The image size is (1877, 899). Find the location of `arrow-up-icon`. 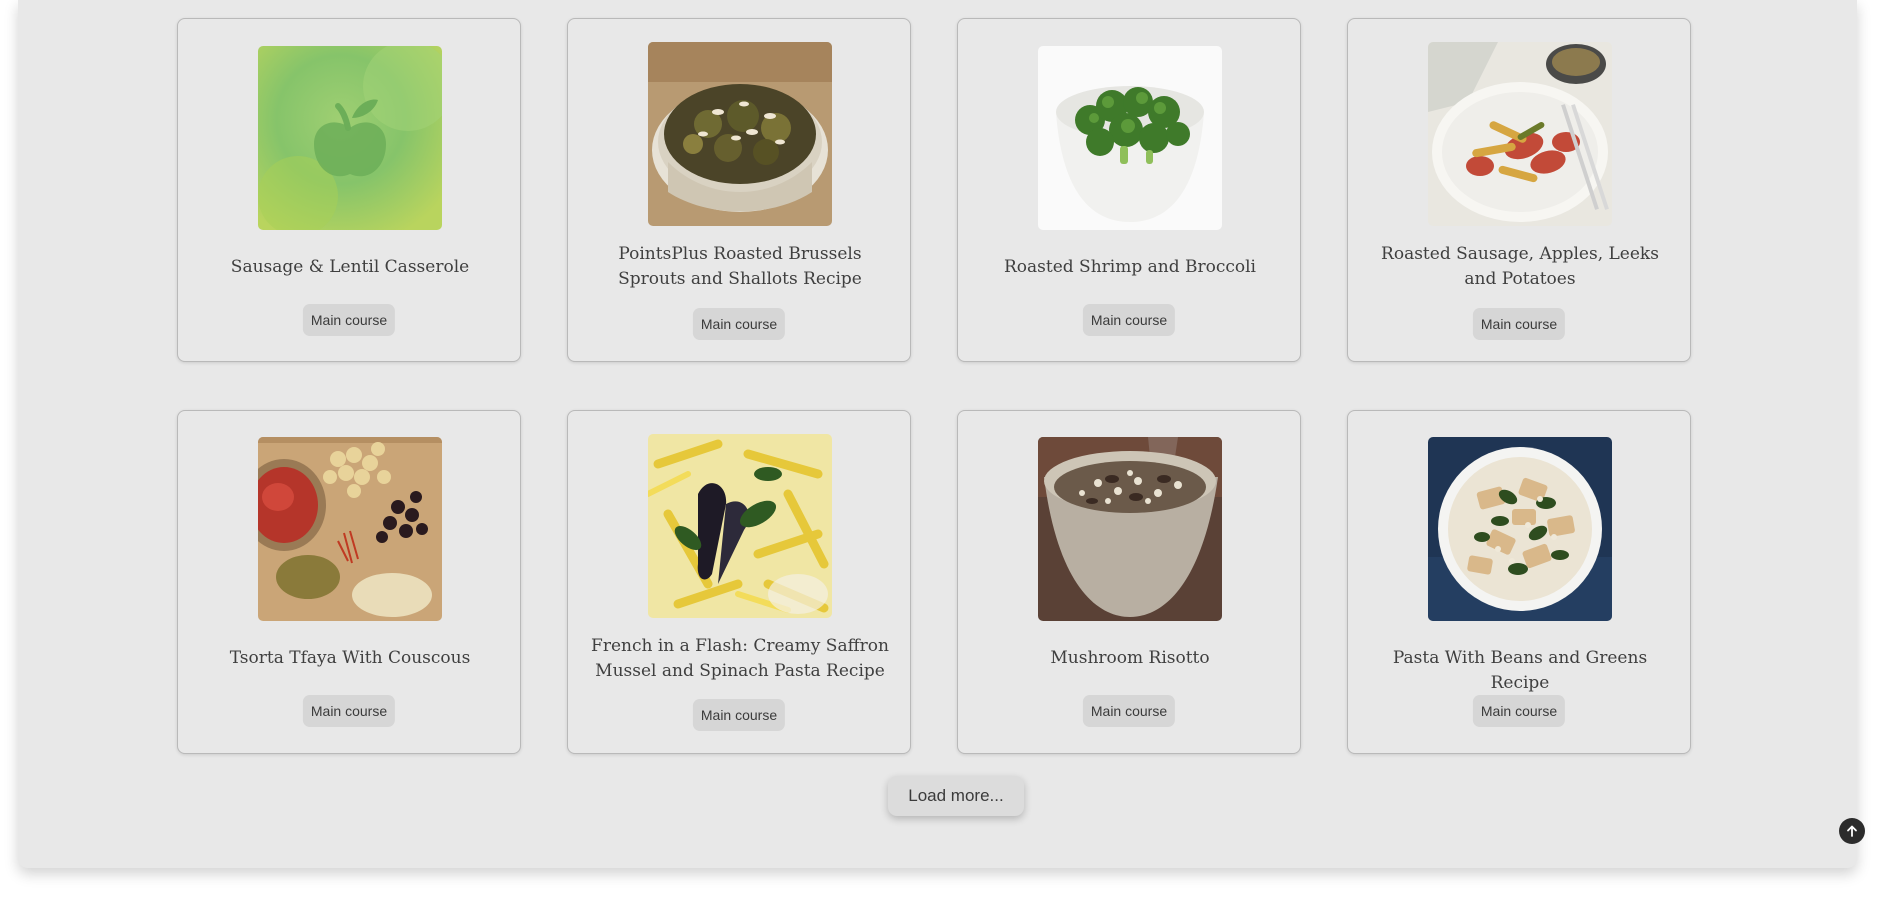

arrow-up-icon is located at coordinates (1852, 831).